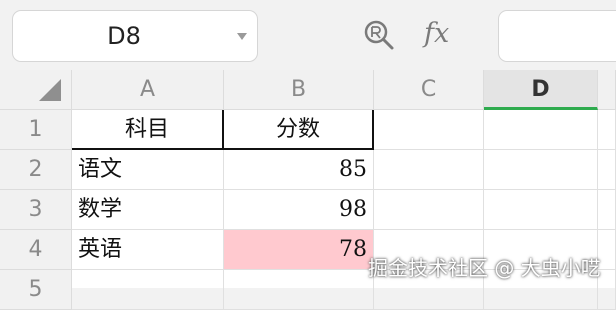 The image size is (616, 310). Describe the element at coordinates (379, 35) in the screenshot. I see `zoom-search-icon` at that location.